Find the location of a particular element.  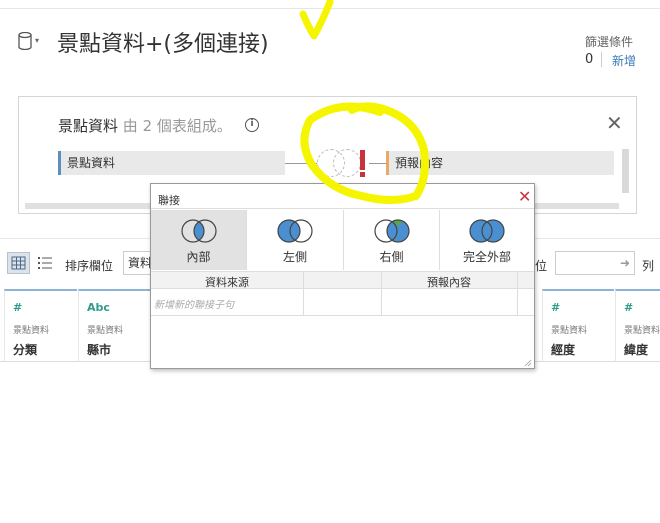

left-table-pill: 景點資料 is located at coordinates (171, 163).